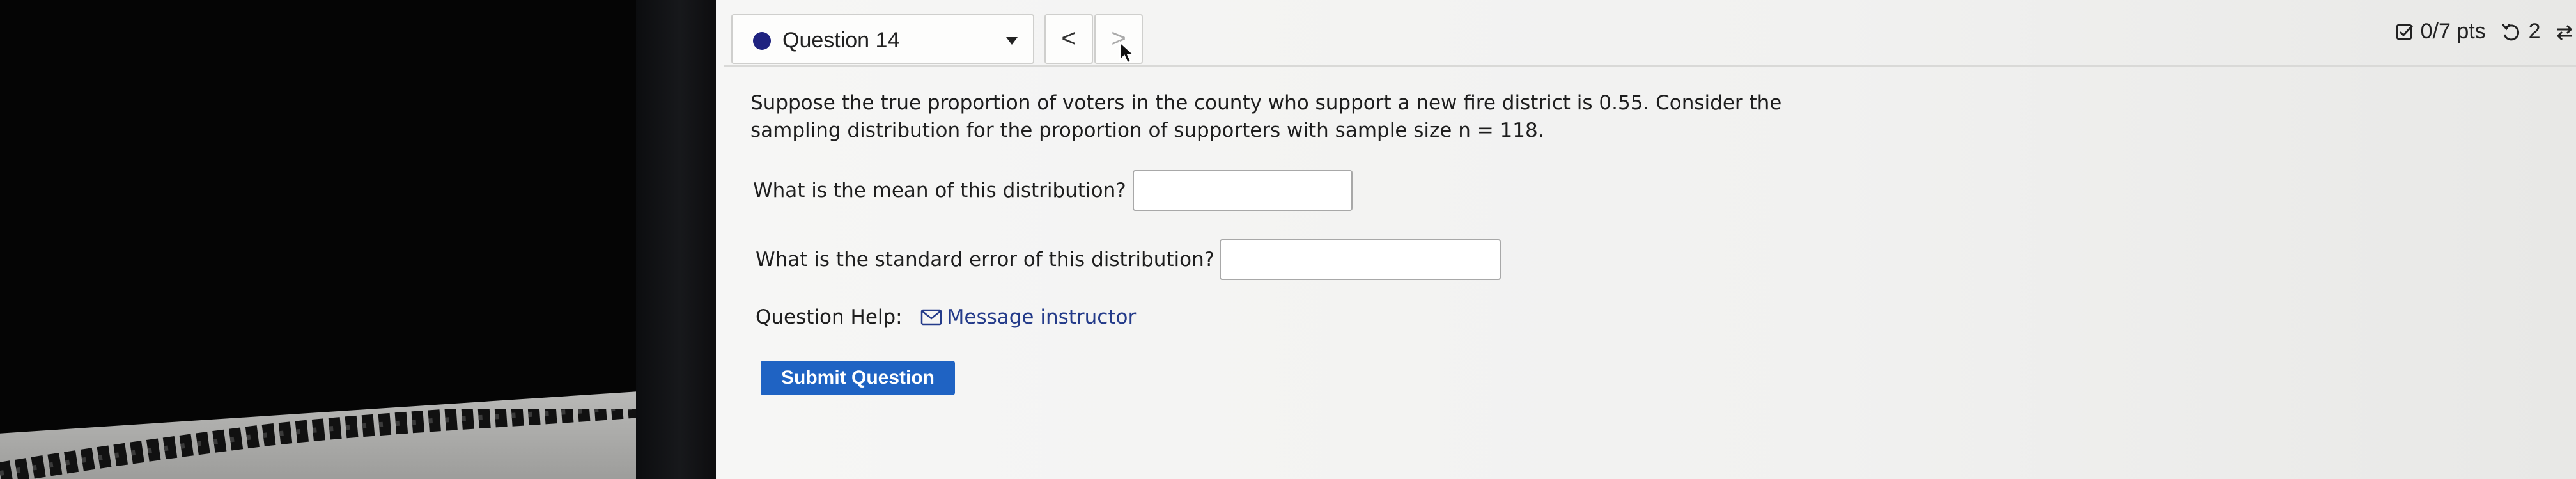  Describe the element at coordinates (1650, 40) in the screenshot. I see `question-toolbar: Question 14 < > 0/7 pts 2` at that location.